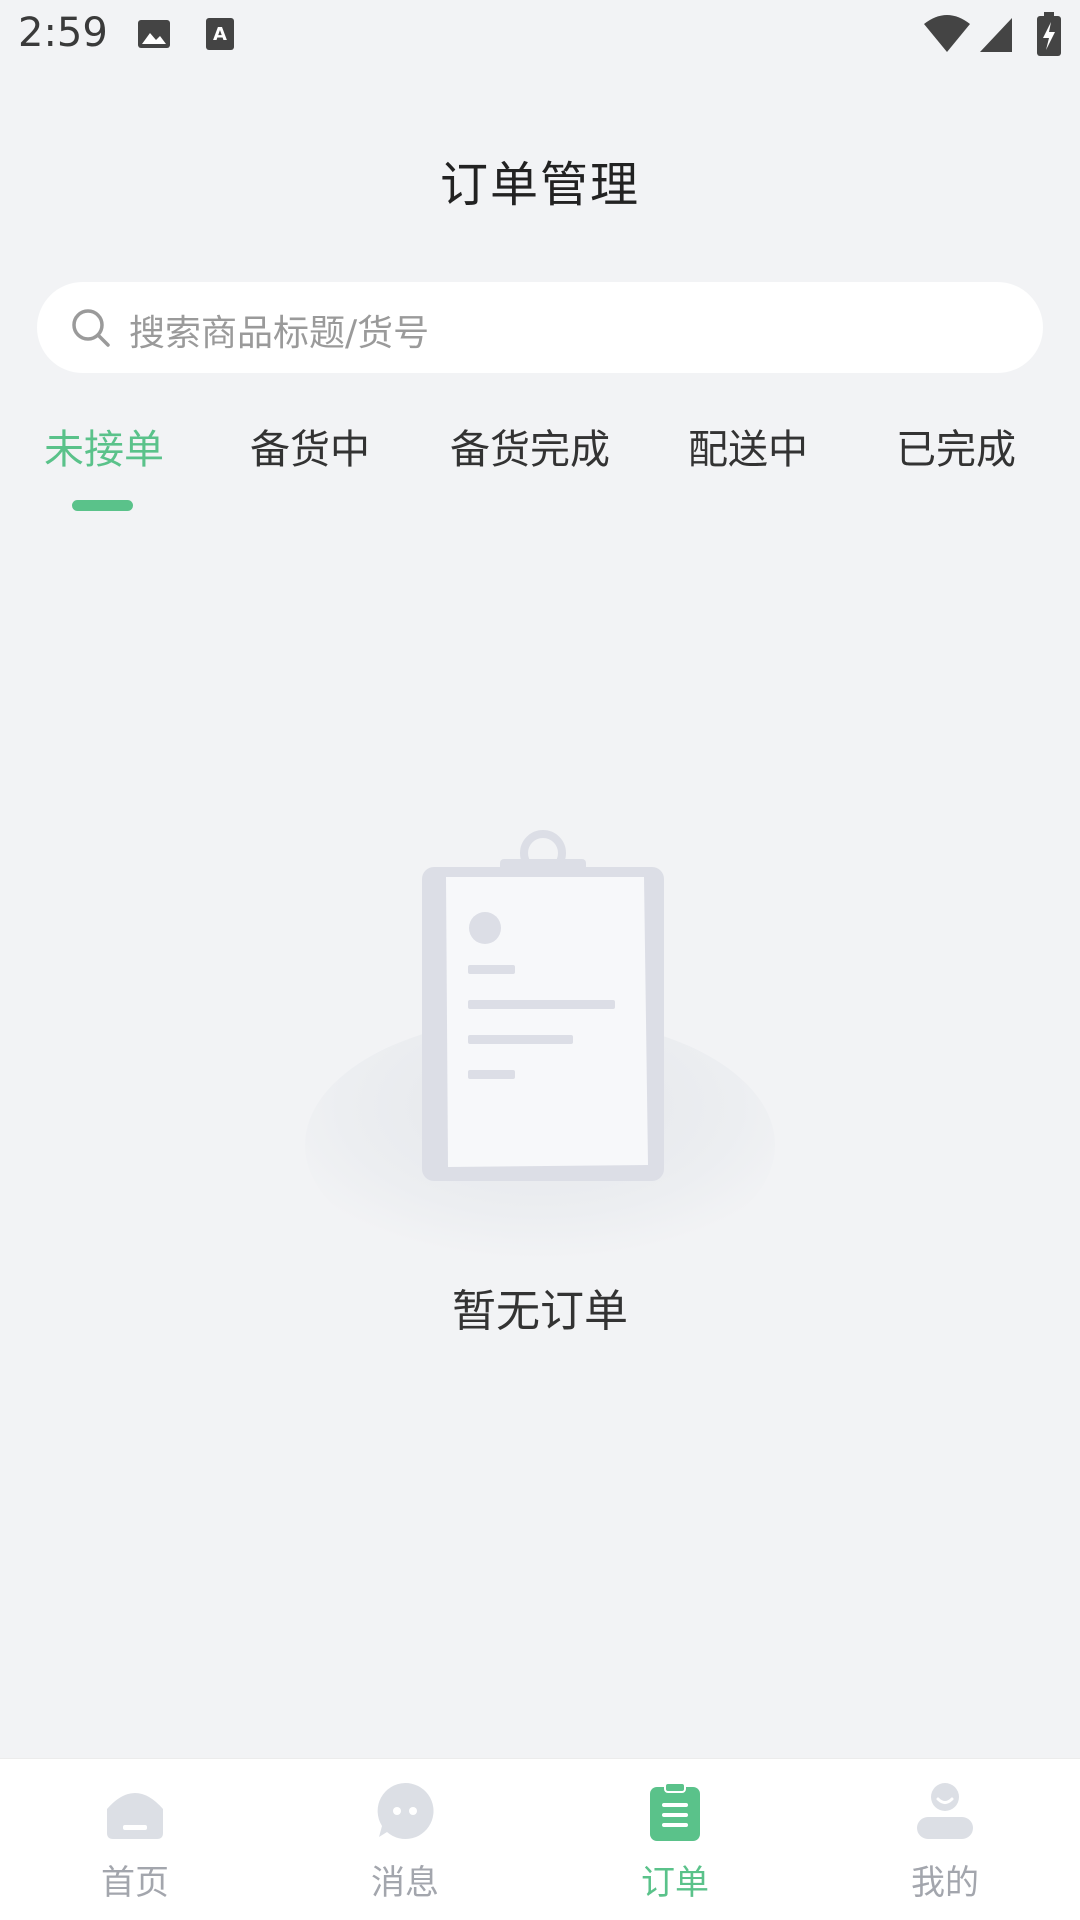 Image resolution: width=1080 pixels, height=1920 pixels. I want to click on keyboard-a-icon: A, so click(220, 36).